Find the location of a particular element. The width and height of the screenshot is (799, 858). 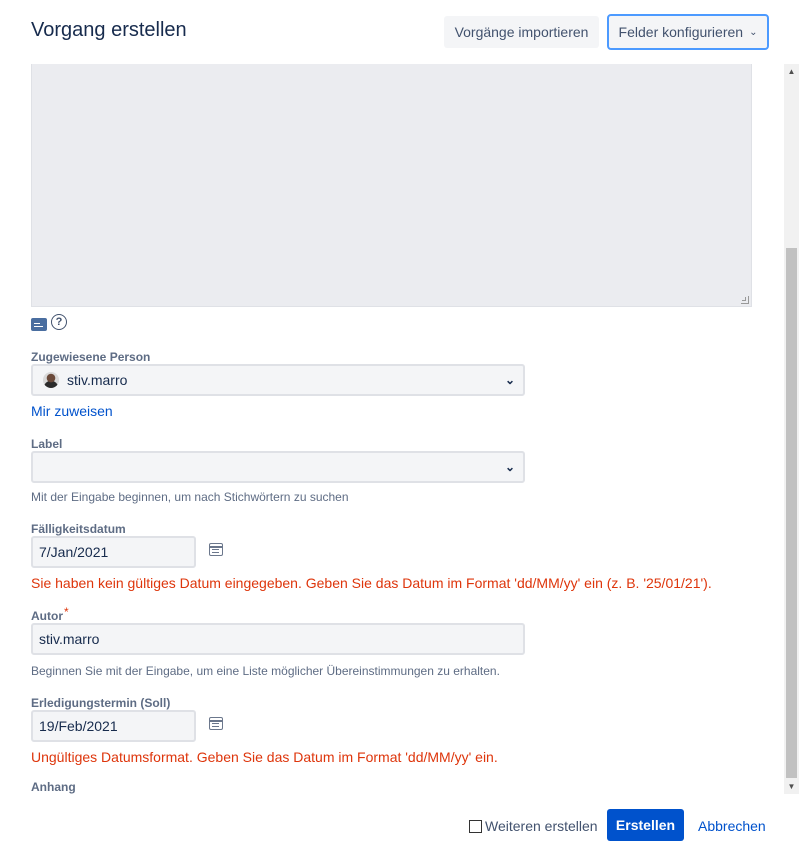

configure-fields-button: Felder konfigurieren ⌄ is located at coordinates (688, 32).